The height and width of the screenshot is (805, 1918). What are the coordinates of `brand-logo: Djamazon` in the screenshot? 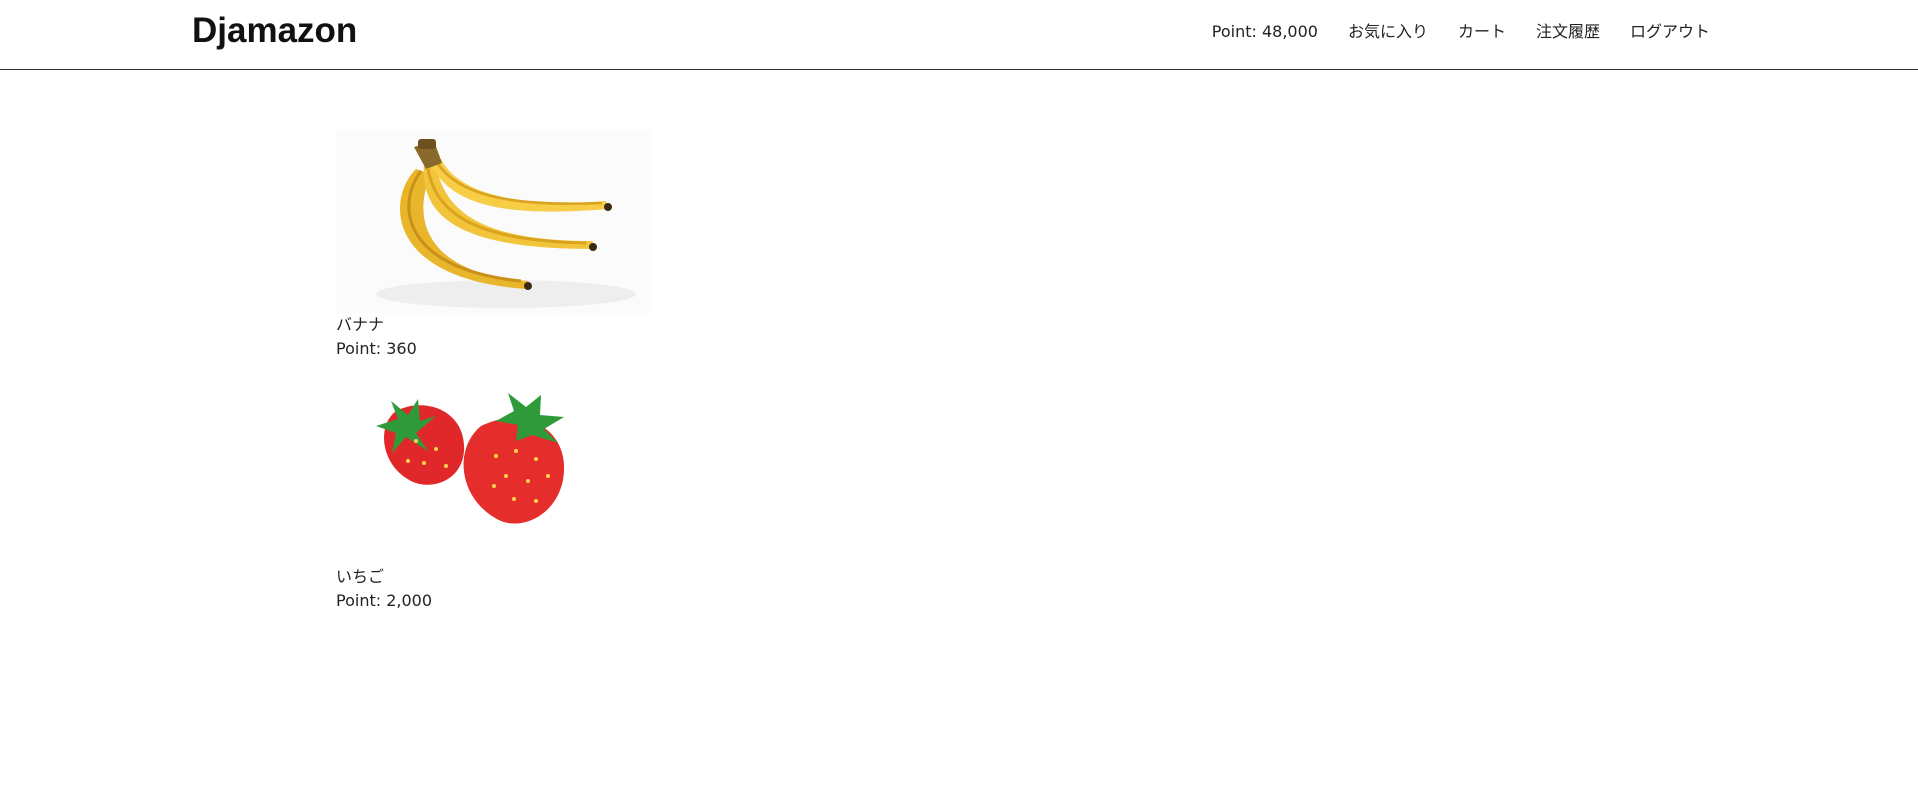 It's located at (274, 31).